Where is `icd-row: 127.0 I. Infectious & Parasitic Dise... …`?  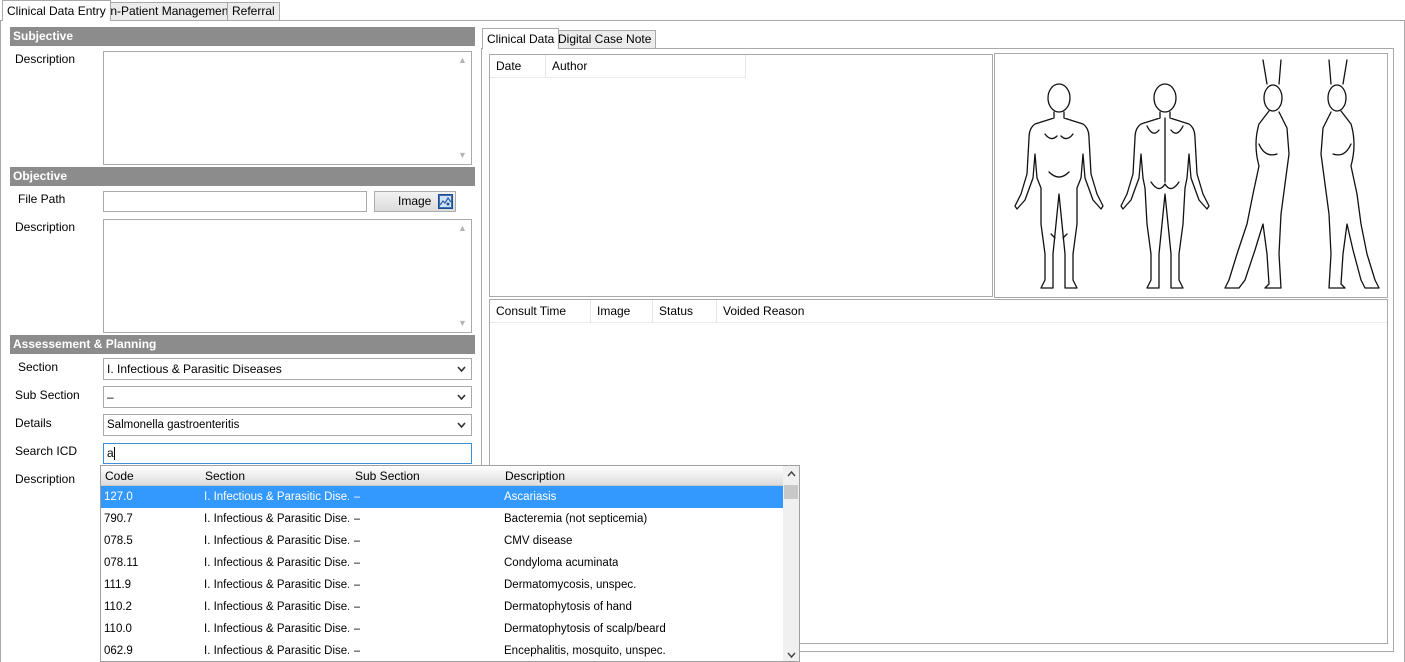
icd-row: 127.0 I. Infectious & Parasitic Dise... … is located at coordinates (442, 497).